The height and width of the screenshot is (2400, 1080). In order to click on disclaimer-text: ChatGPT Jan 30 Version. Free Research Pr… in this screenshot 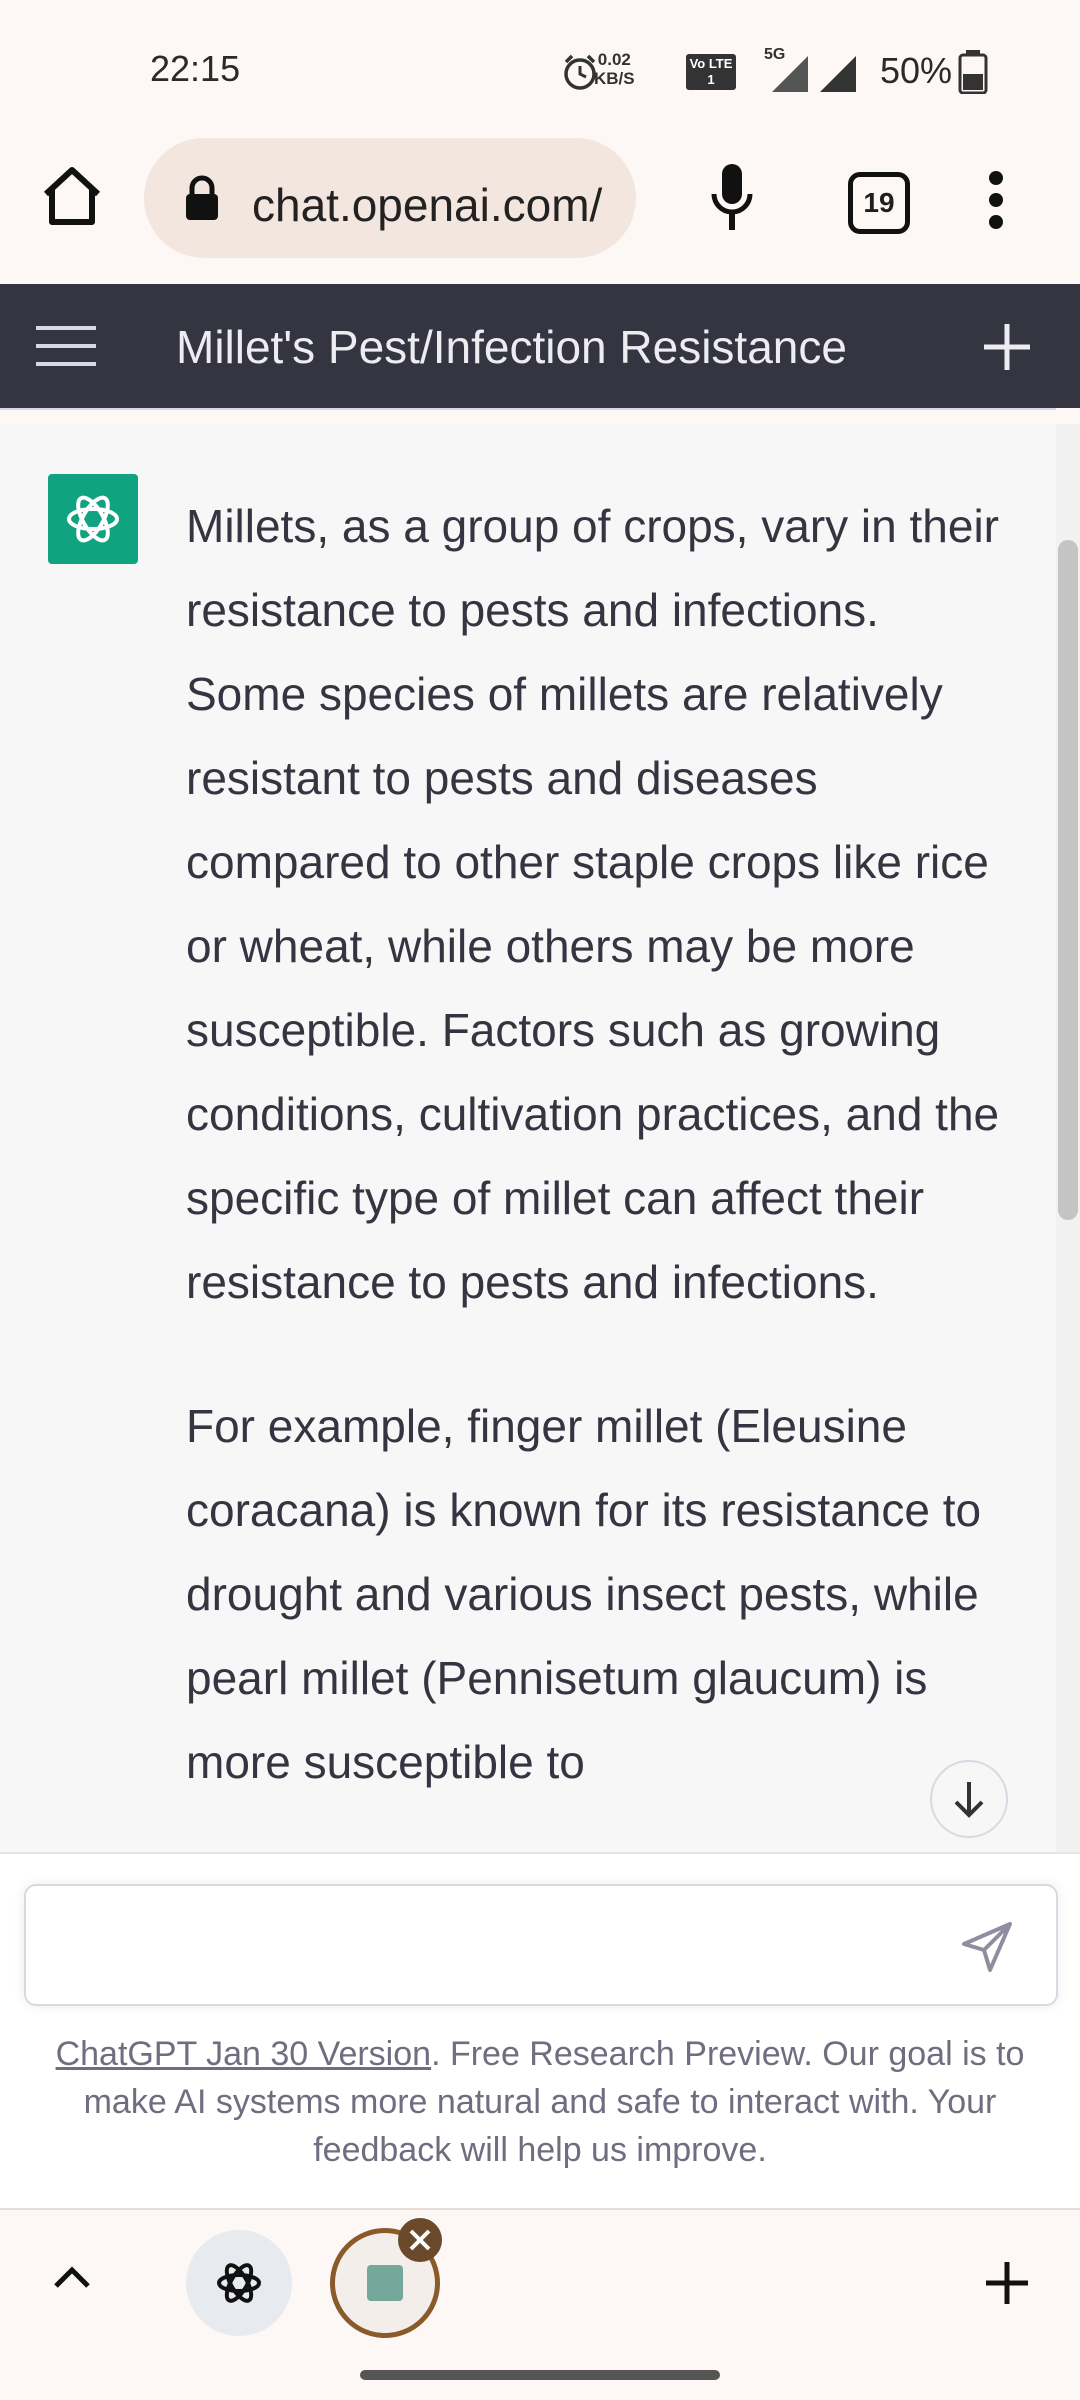, I will do `click(540, 2102)`.